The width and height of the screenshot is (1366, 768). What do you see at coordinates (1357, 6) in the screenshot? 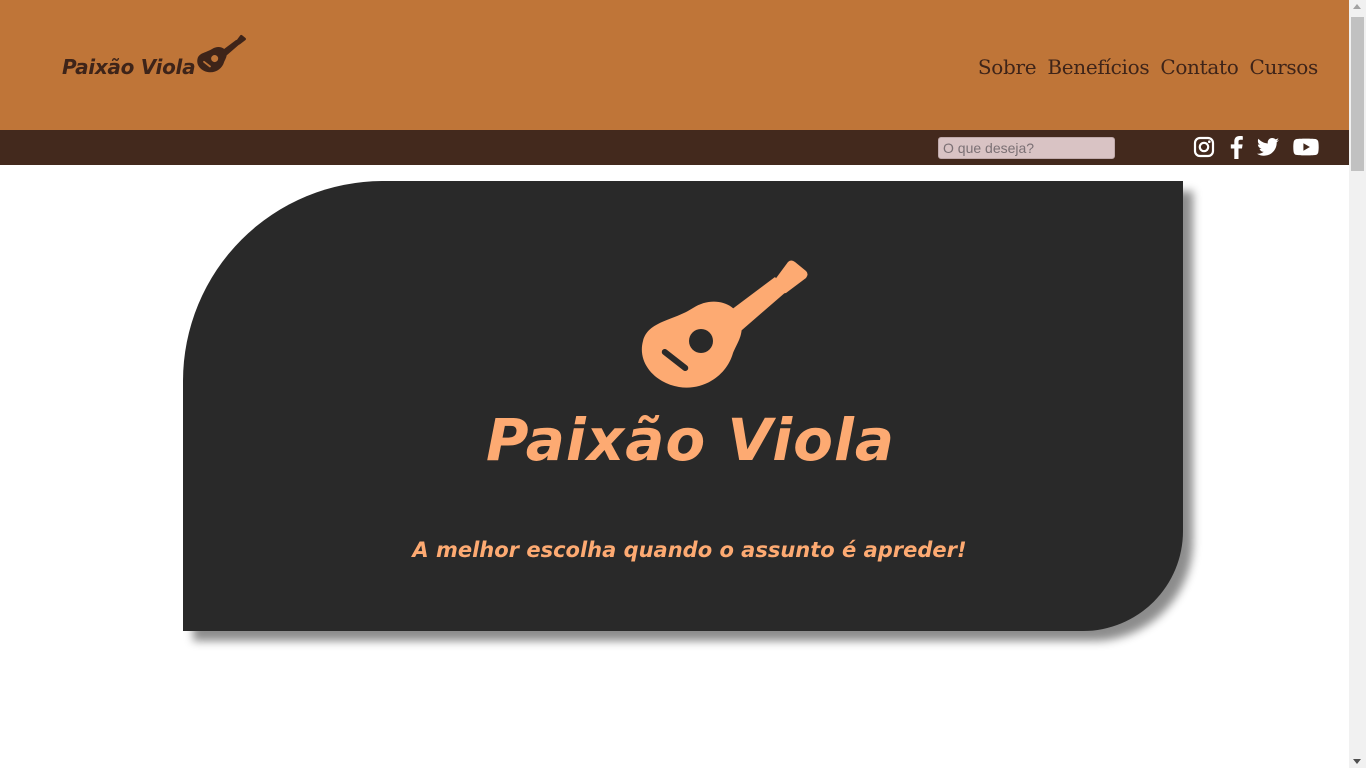
I see `scroll-up-arrow-icon` at bounding box center [1357, 6].